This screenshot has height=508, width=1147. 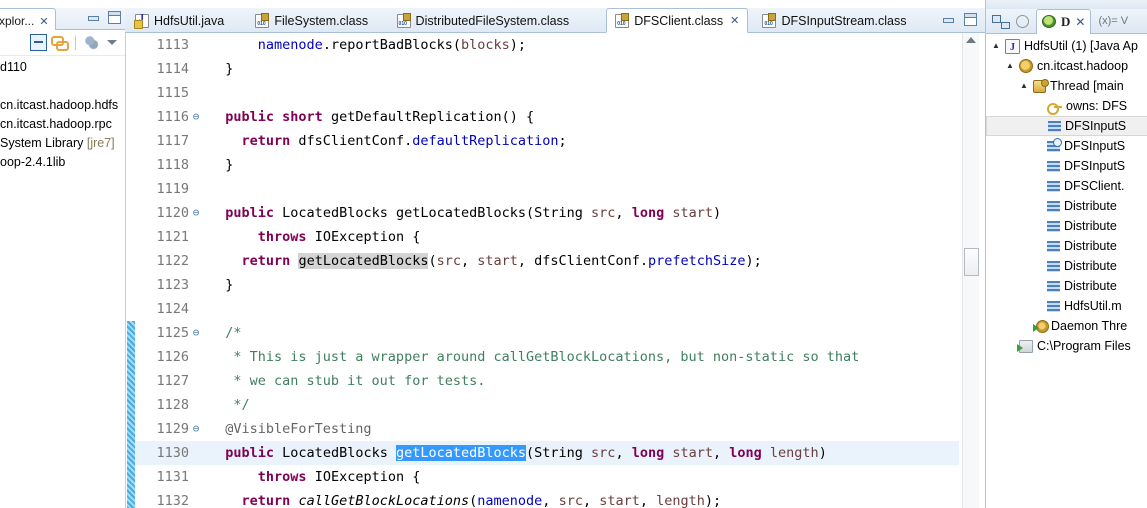 What do you see at coordinates (562, 141) in the screenshot?
I see `code-token: ;` at bounding box center [562, 141].